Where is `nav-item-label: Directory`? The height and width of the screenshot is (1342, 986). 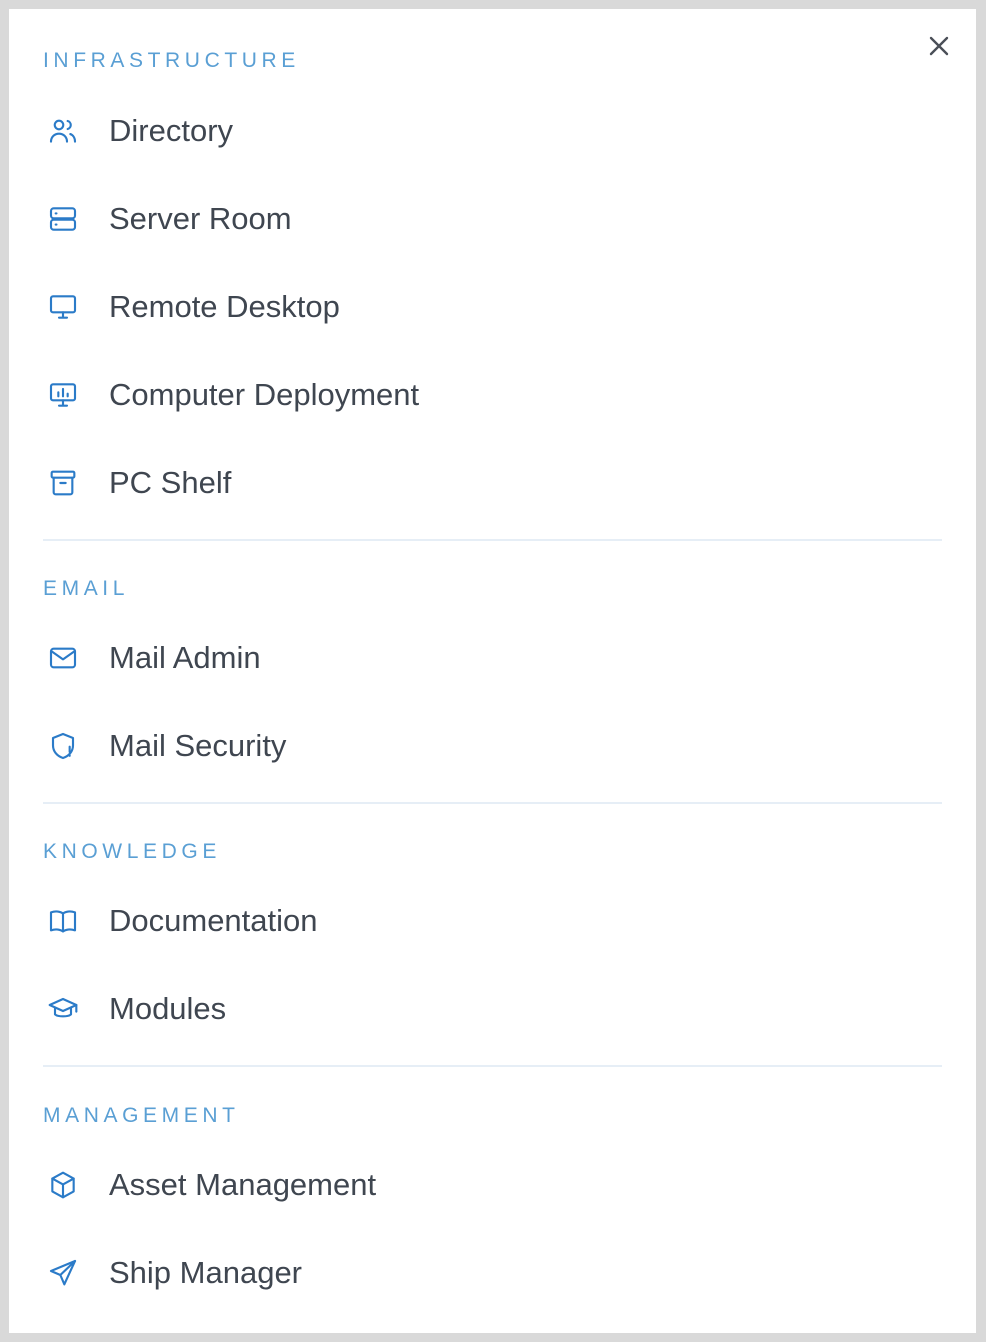 nav-item-label: Directory is located at coordinates (171, 130).